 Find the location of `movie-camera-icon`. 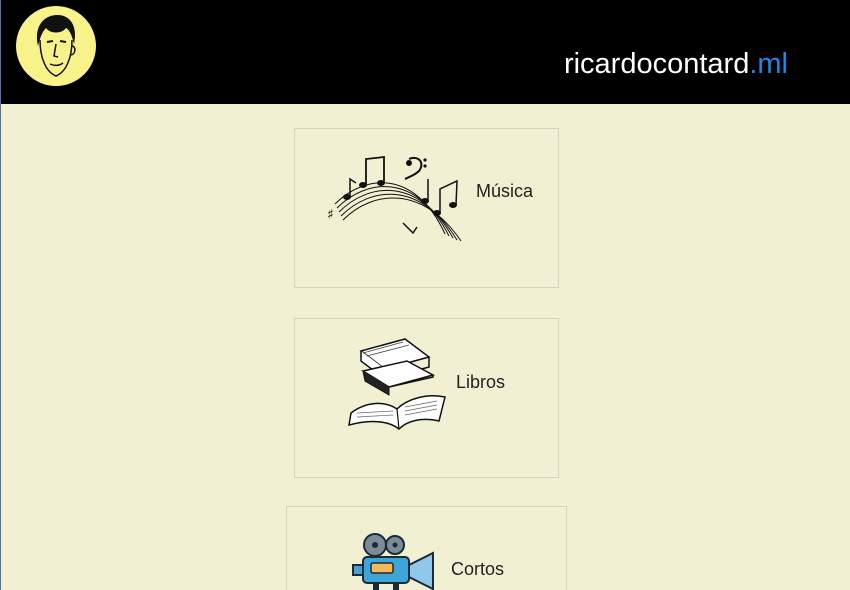

movie-camera-icon is located at coordinates (393, 561).